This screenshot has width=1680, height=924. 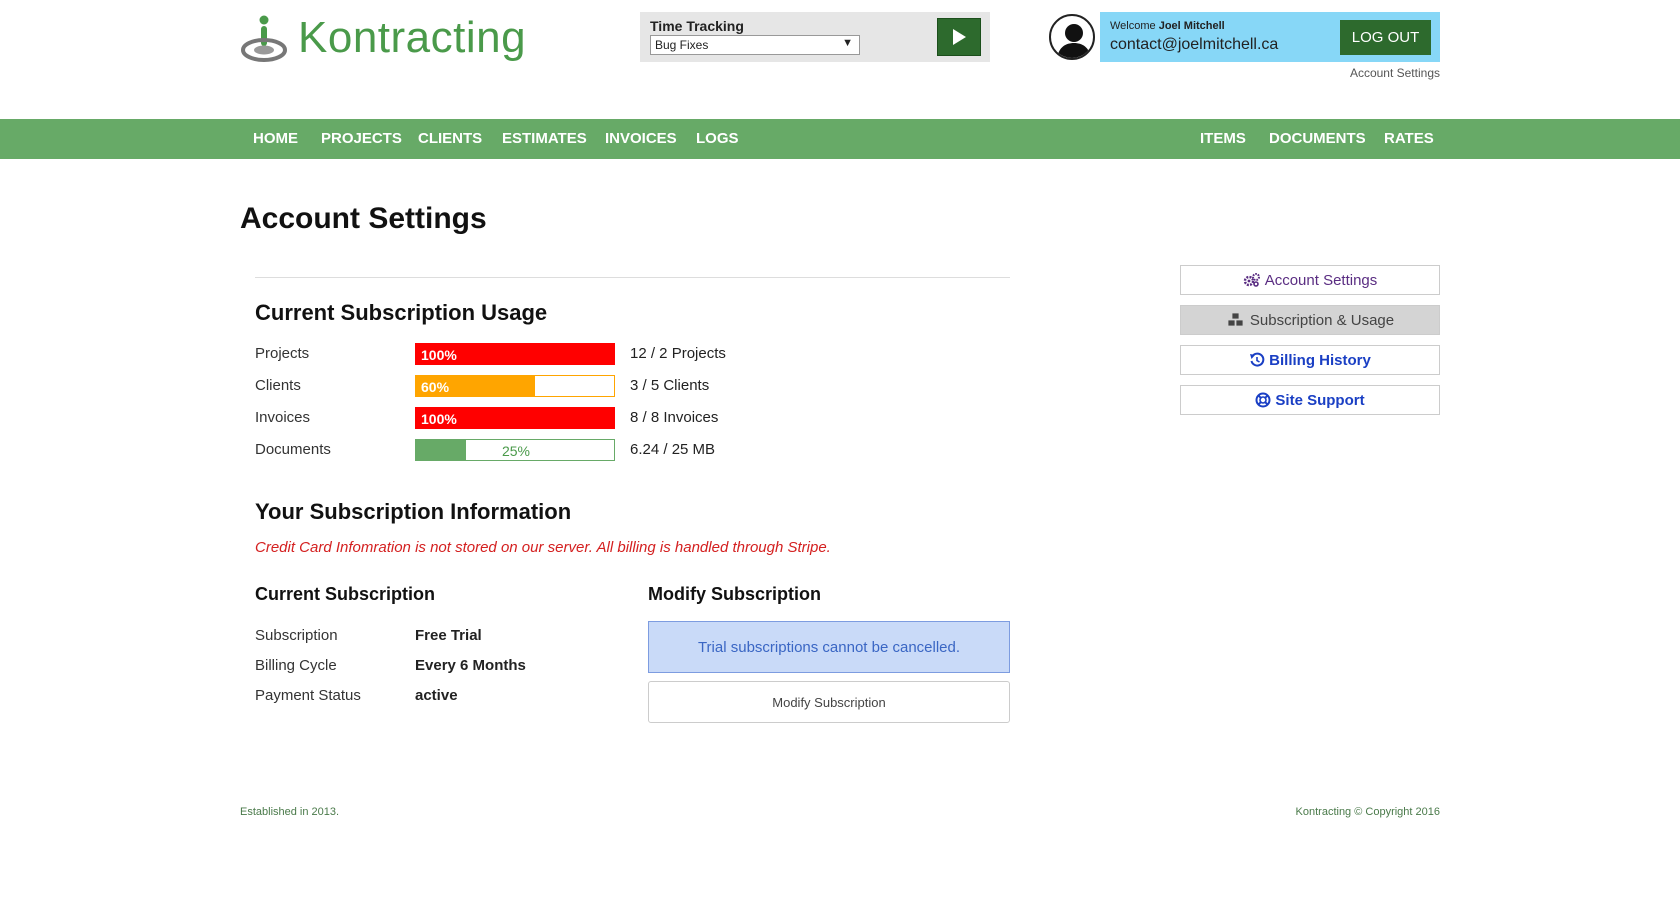 What do you see at coordinates (345, 594) in the screenshot?
I see `current-subscription-heading: Current Subscription` at bounding box center [345, 594].